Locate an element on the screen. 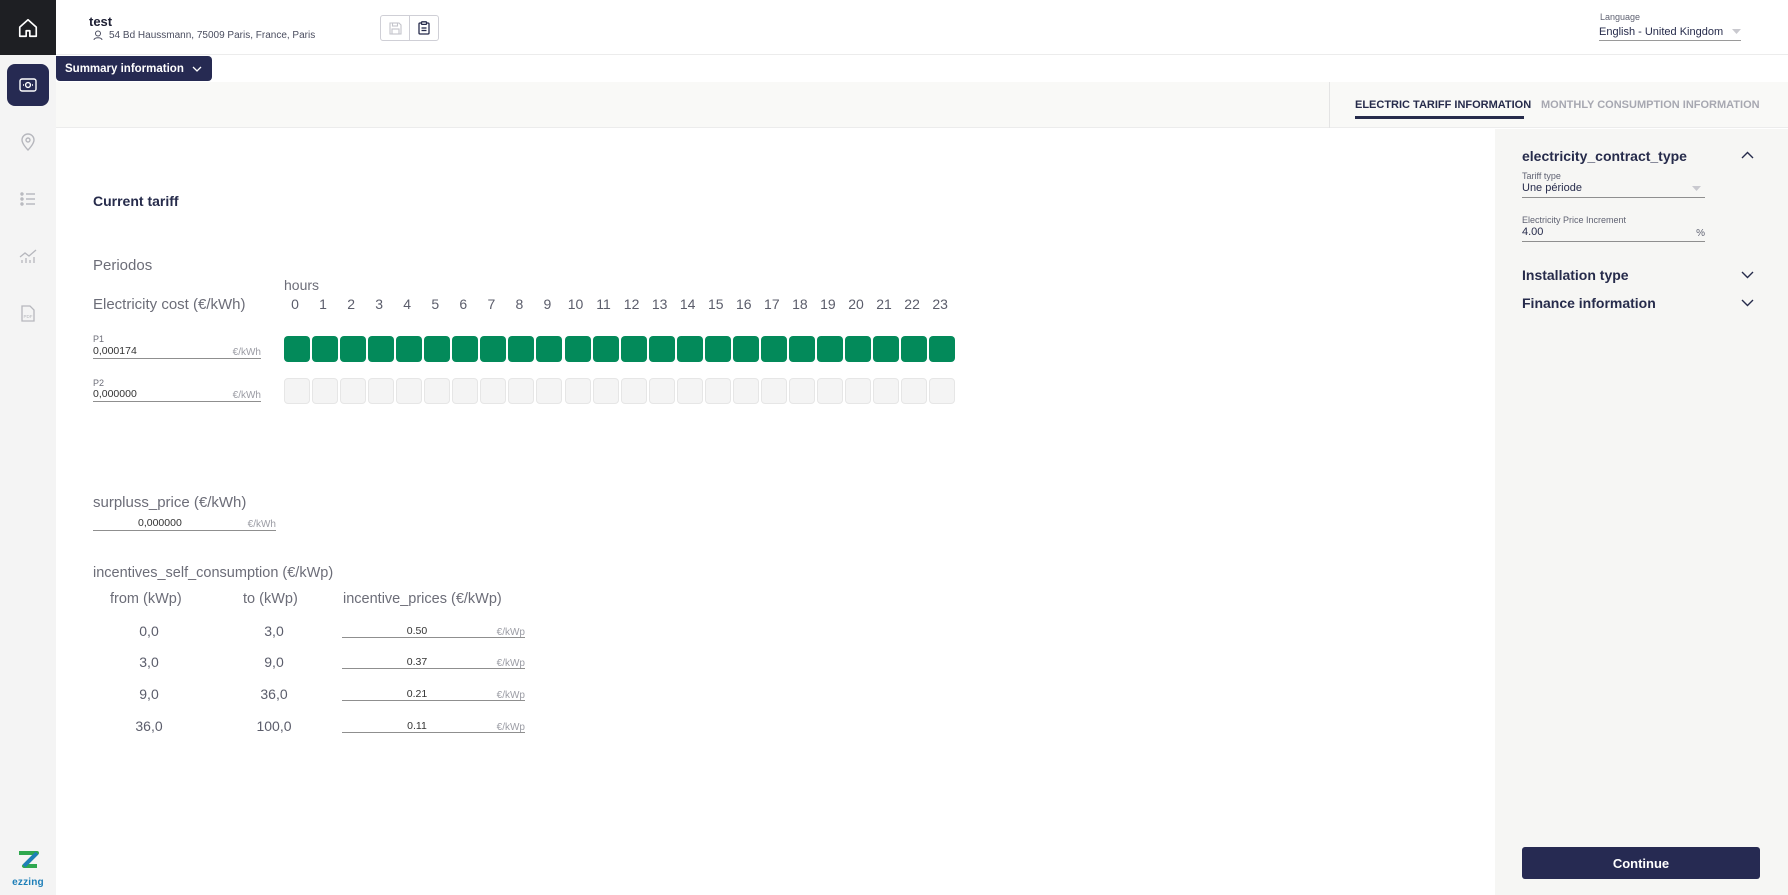  hour-header: 5 is located at coordinates (435, 304).